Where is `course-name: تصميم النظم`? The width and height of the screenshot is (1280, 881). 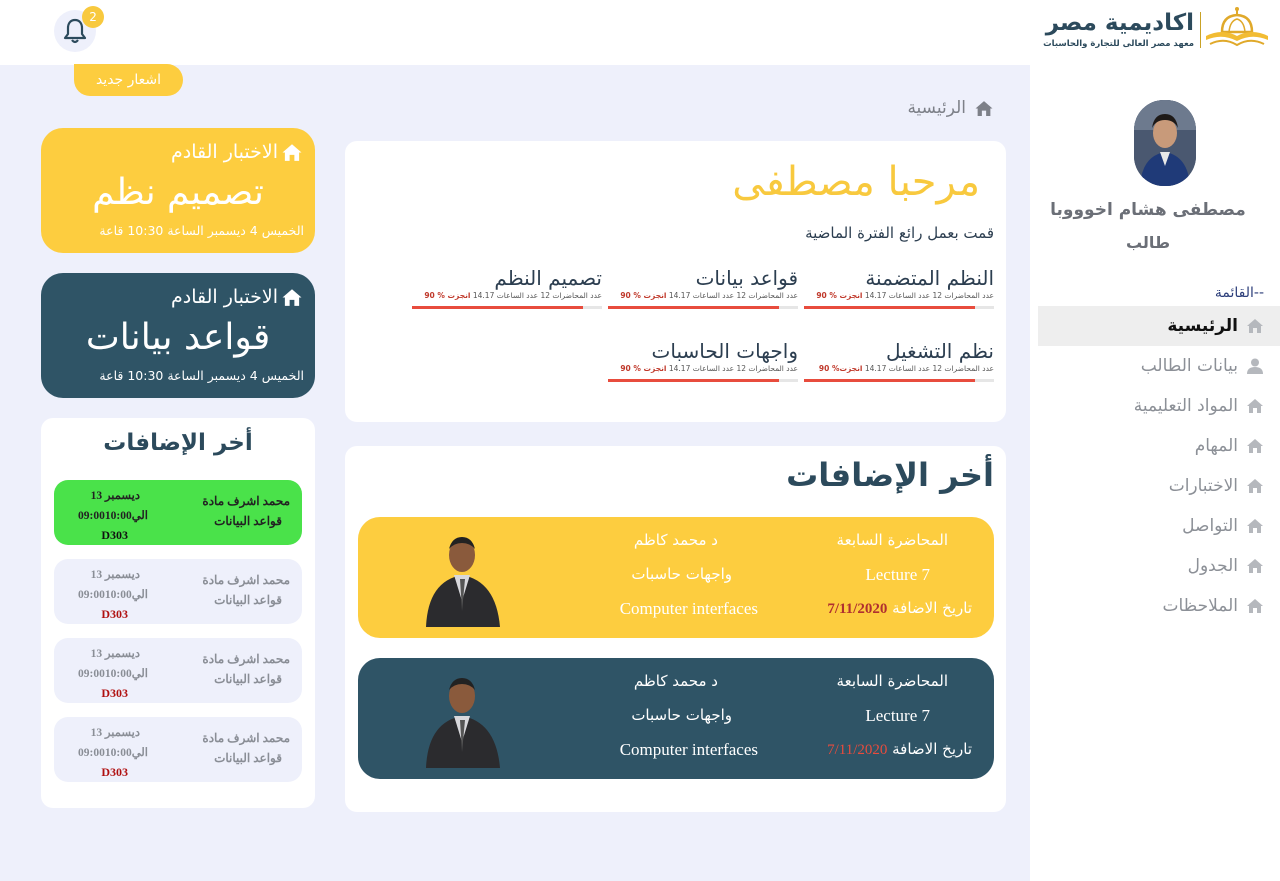 course-name: تصميم النظم is located at coordinates (548, 278).